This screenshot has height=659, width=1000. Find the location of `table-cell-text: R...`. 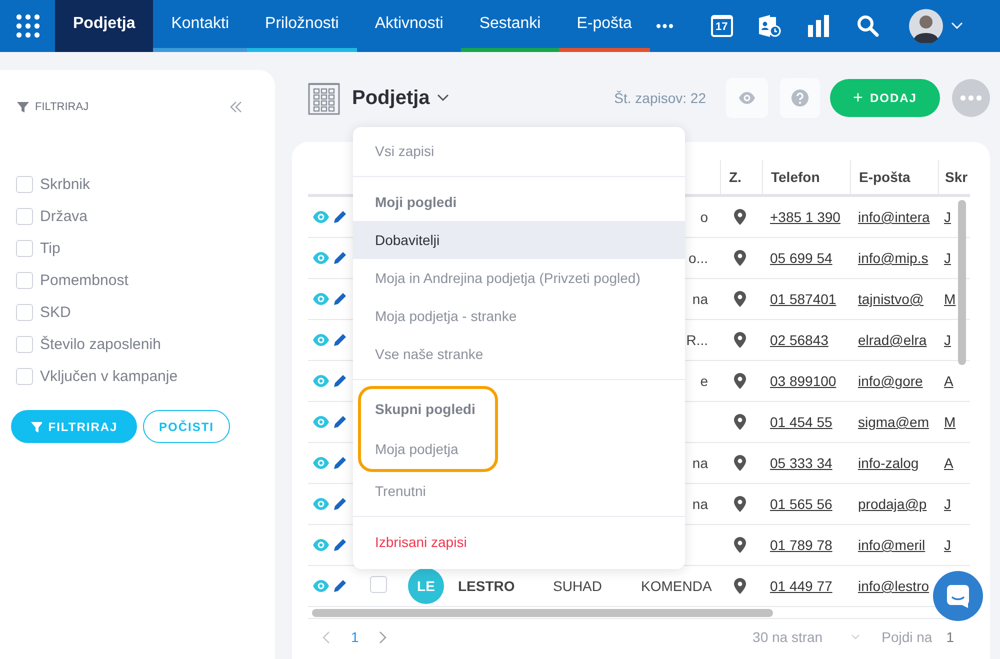

table-cell-text: R... is located at coordinates (697, 340).